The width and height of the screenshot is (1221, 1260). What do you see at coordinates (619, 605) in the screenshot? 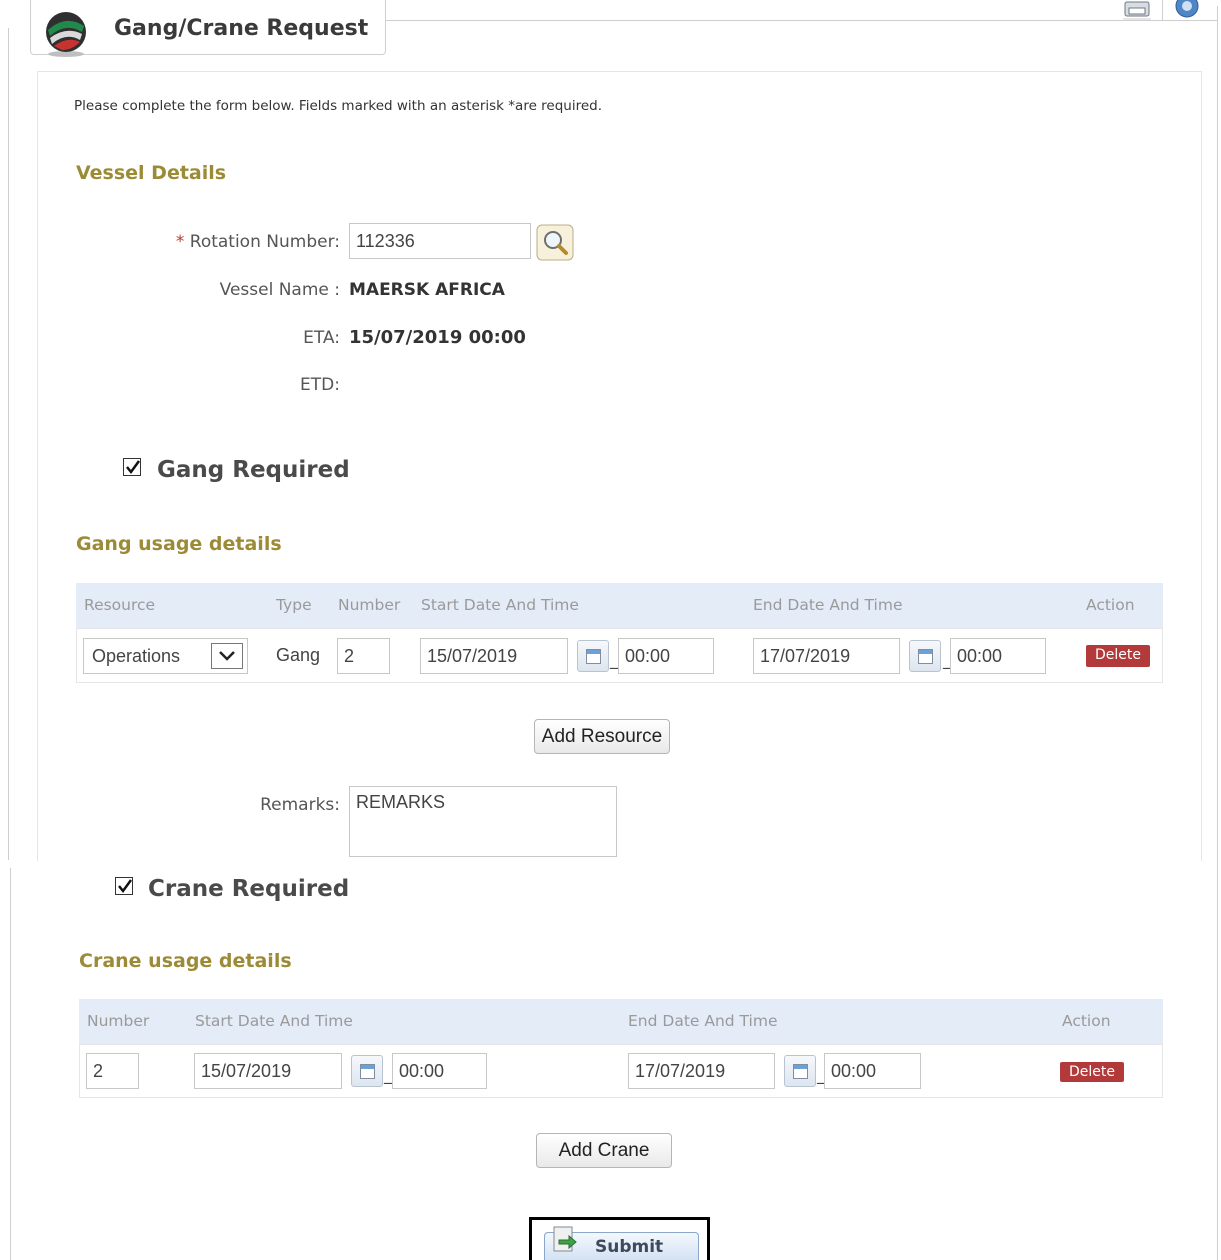
I see `gang-table-header` at bounding box center [619, 605].